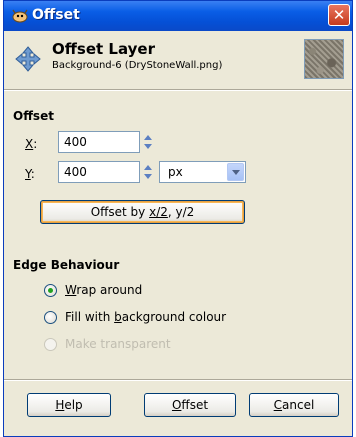 The height and width of the screenshot is (437, 356). I want to click on gimp-icon, so click(20, 16).